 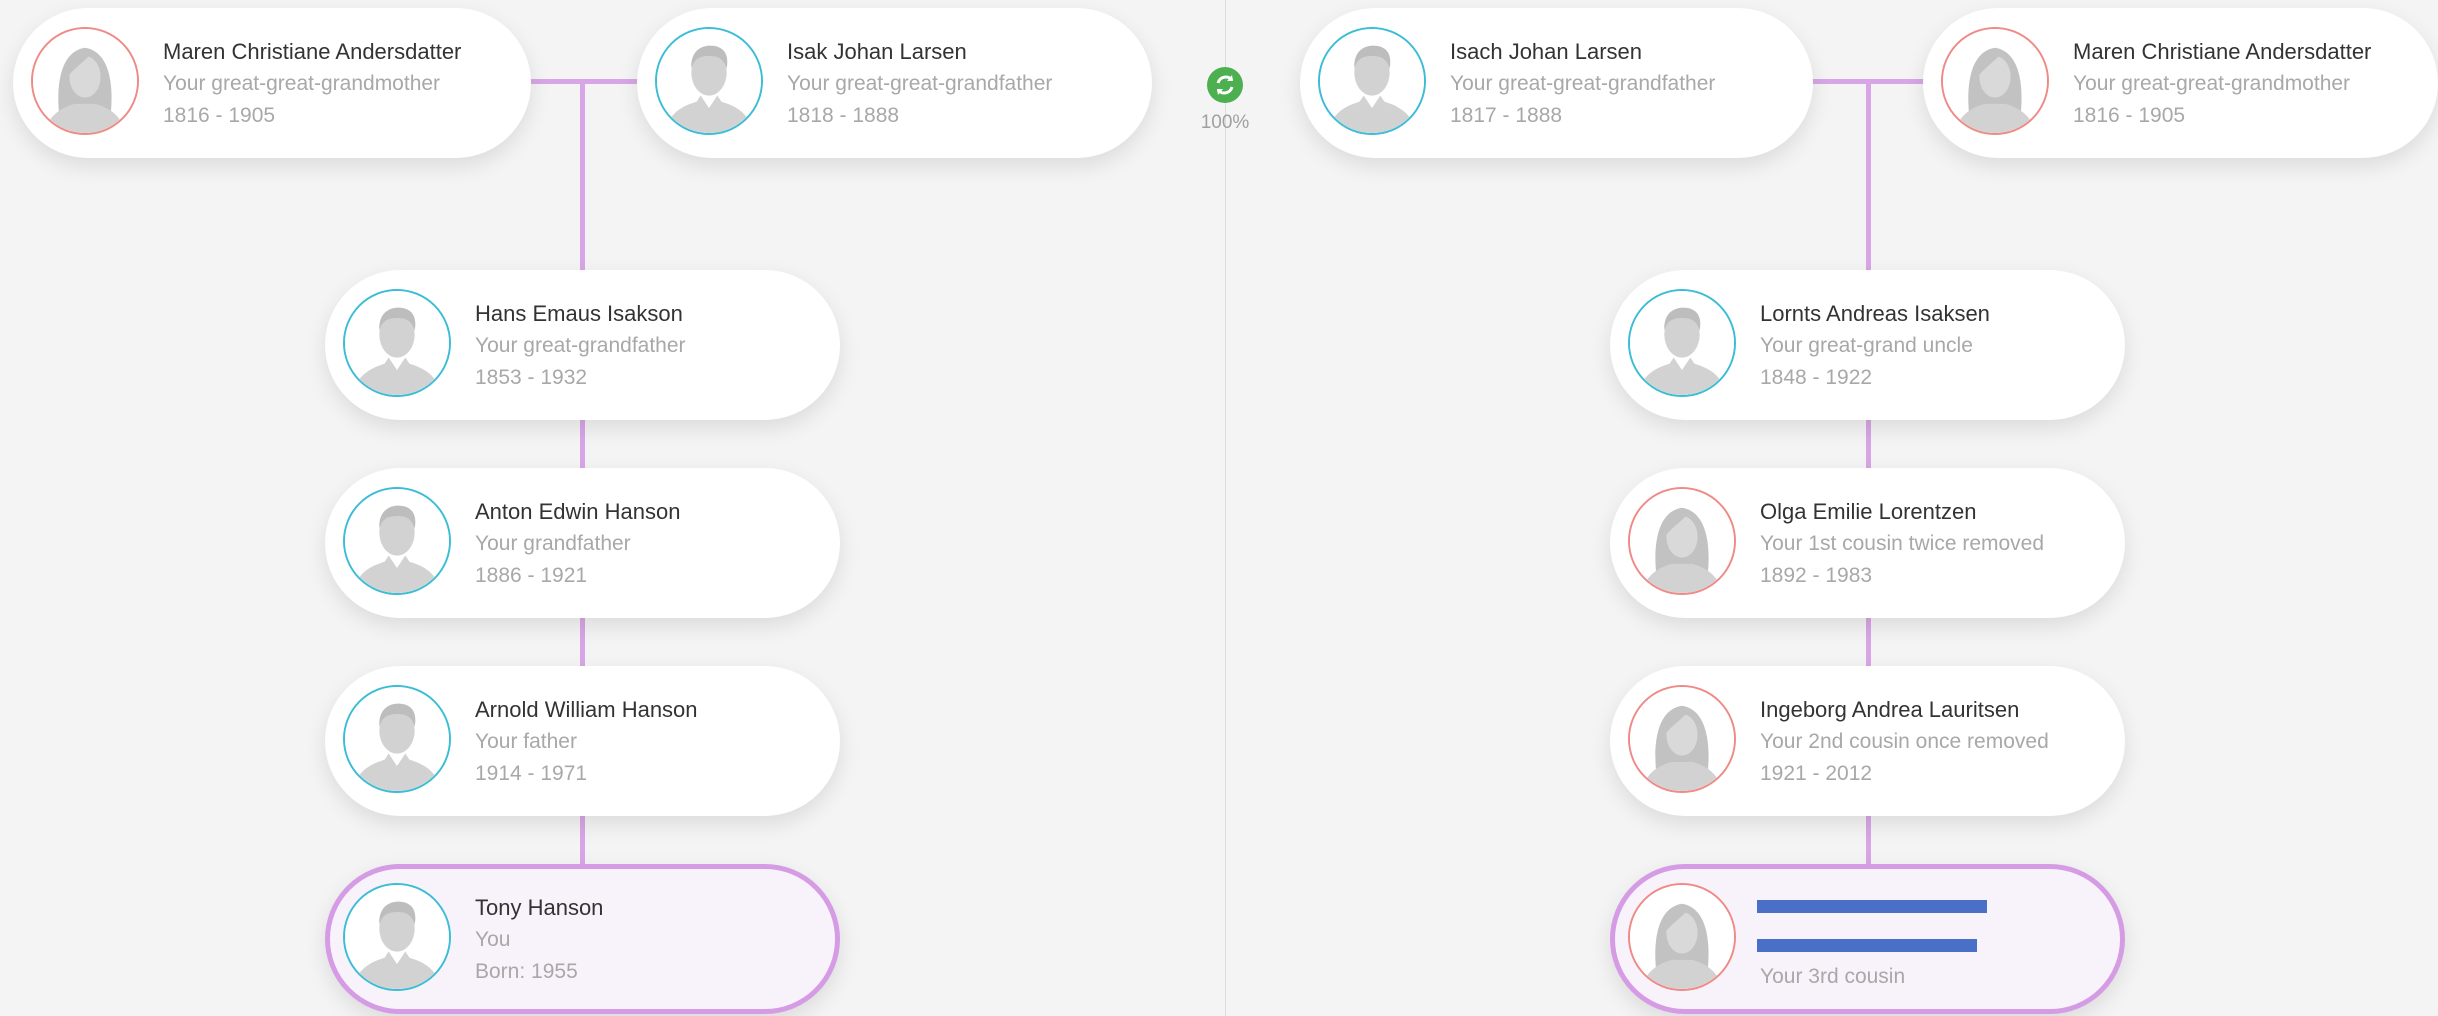 I want to click on person-relation: Your father, so click(x=526, y=741).